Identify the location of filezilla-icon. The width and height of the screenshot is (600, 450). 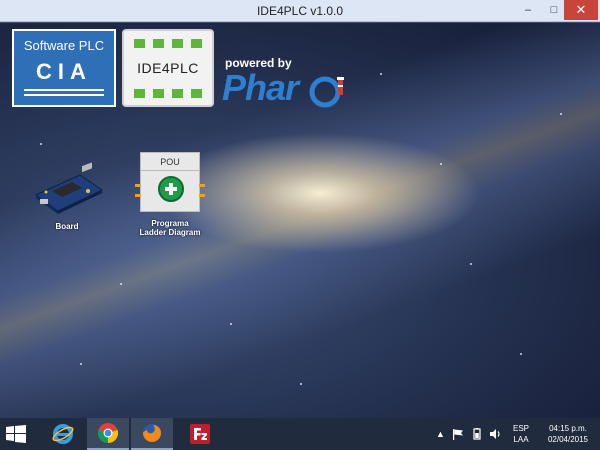
(200, 434).